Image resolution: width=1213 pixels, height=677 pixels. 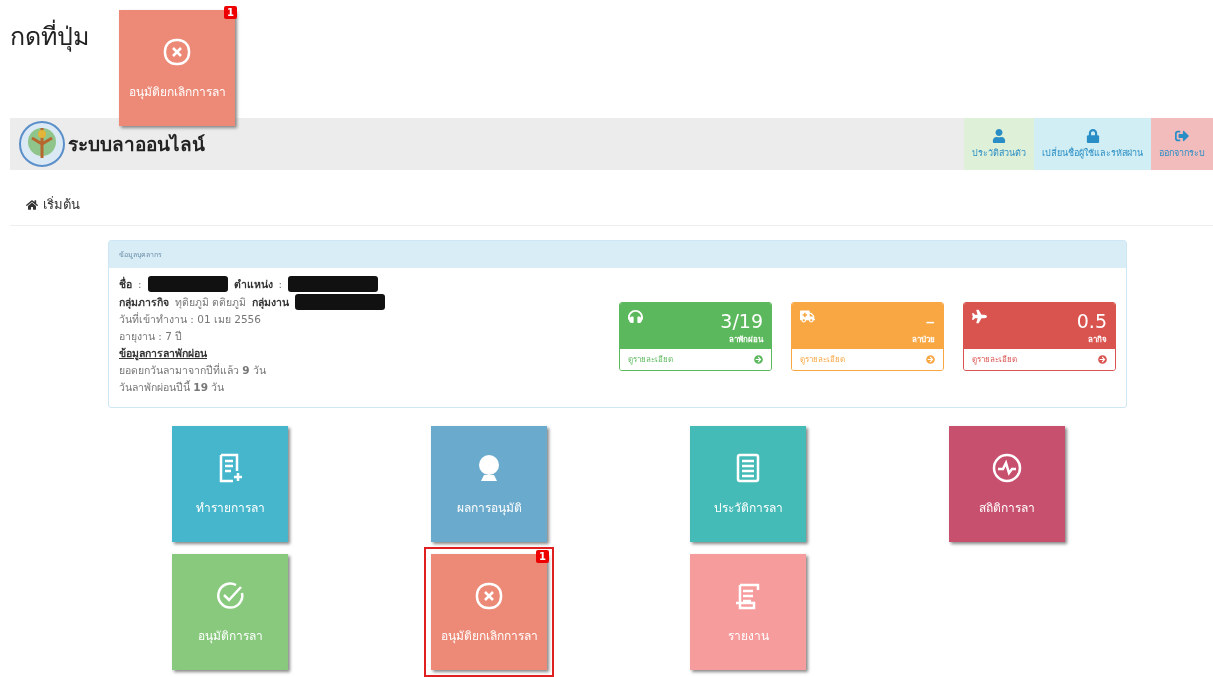 I want to click on section-heading: ข้อมูลการลาพักผ่อน, so click(x=163, y=353).